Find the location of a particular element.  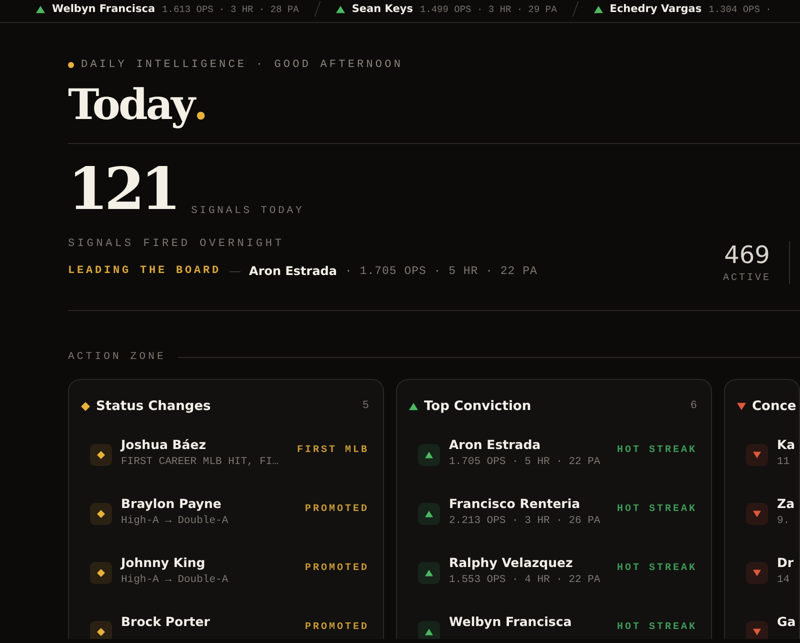

stat-label: ACTIVE is located at coordinates (746, 278).